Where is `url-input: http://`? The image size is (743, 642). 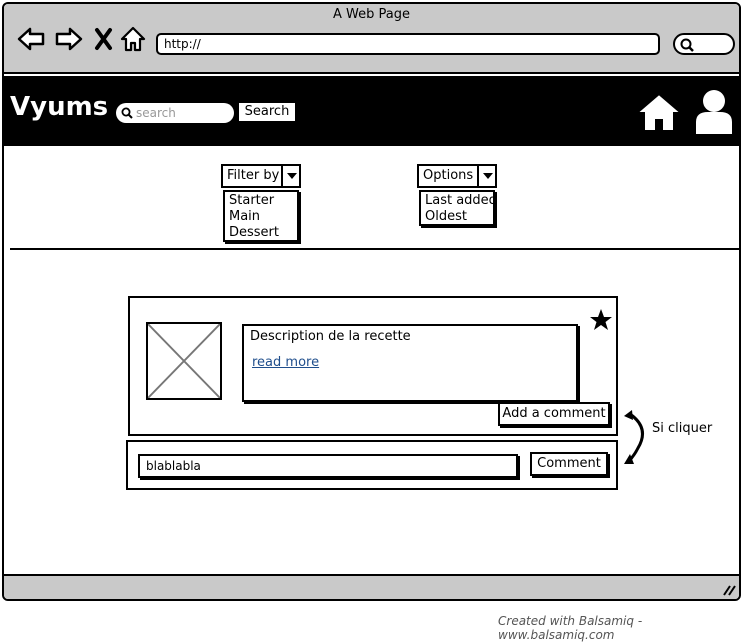 url-input: http:// is located at coordinates (408, 44).